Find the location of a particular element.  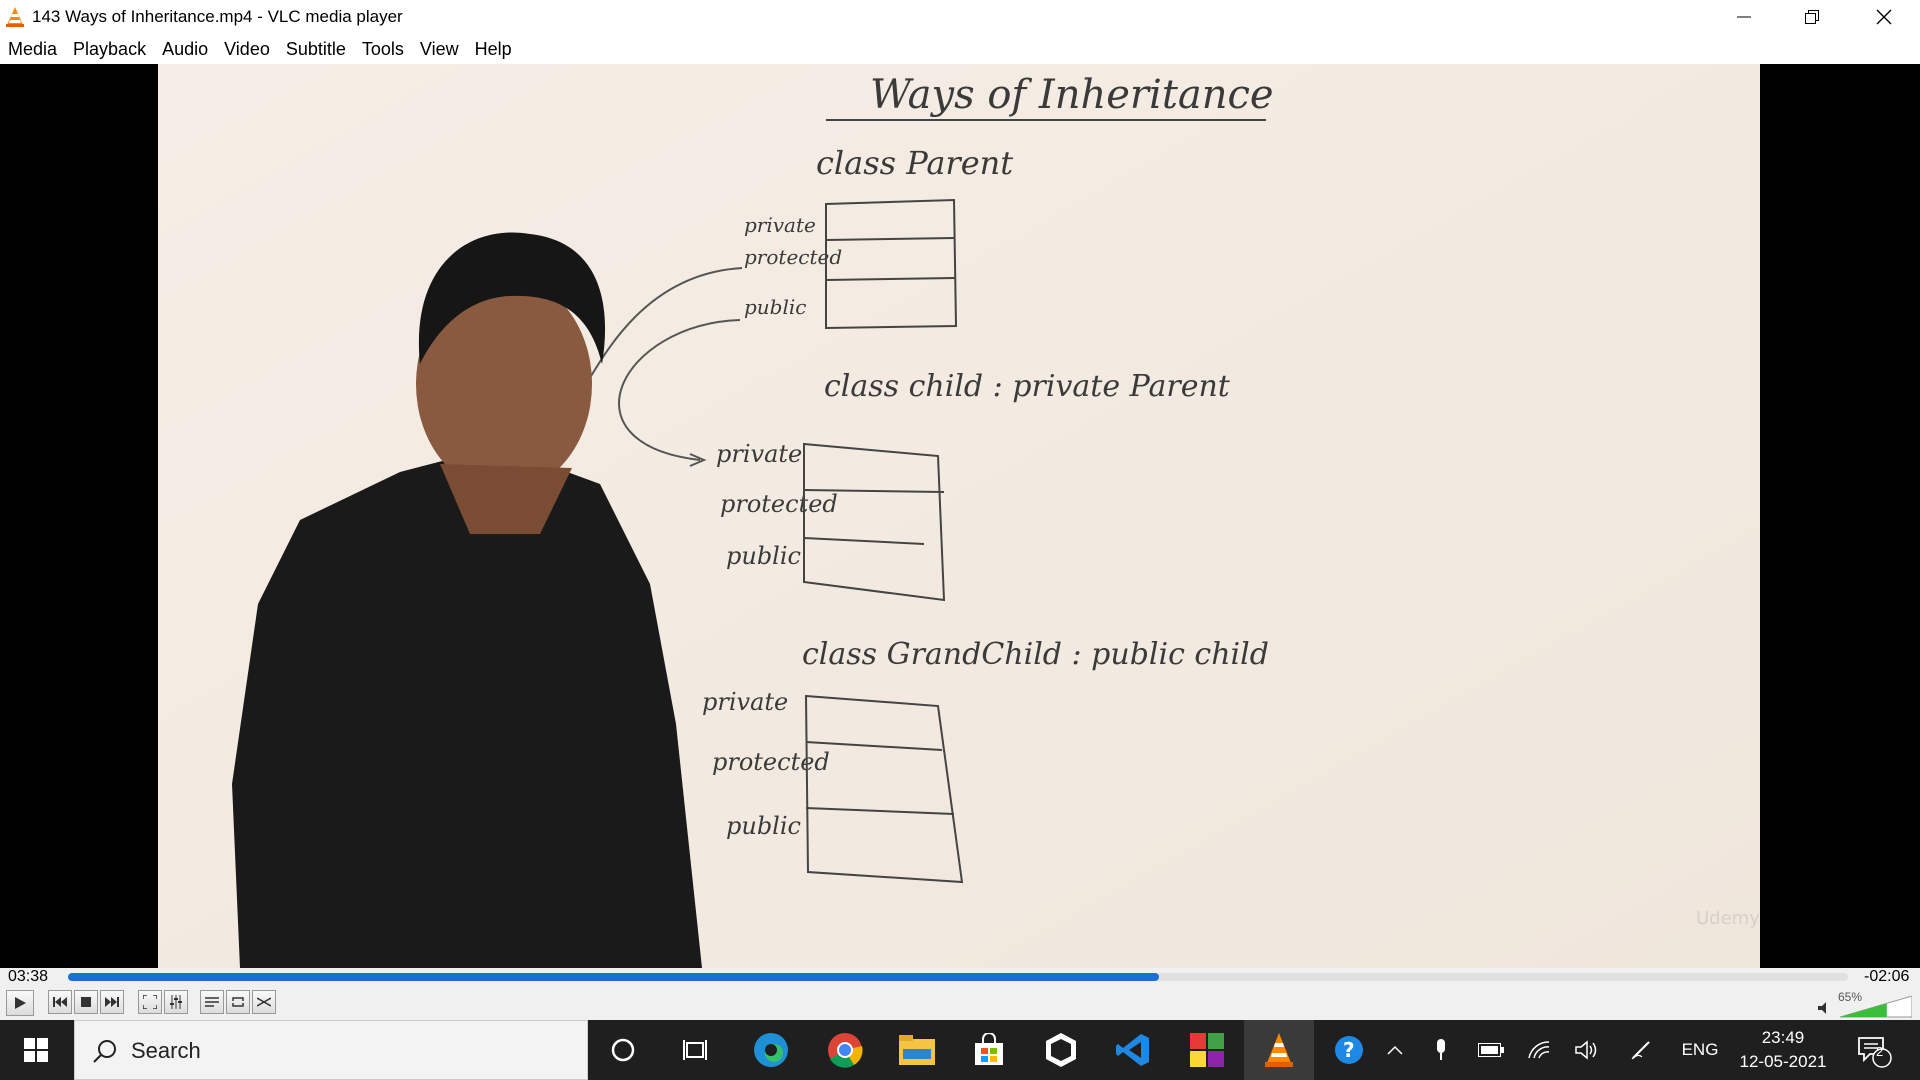

start-button is located at coordinates (36, 1050).